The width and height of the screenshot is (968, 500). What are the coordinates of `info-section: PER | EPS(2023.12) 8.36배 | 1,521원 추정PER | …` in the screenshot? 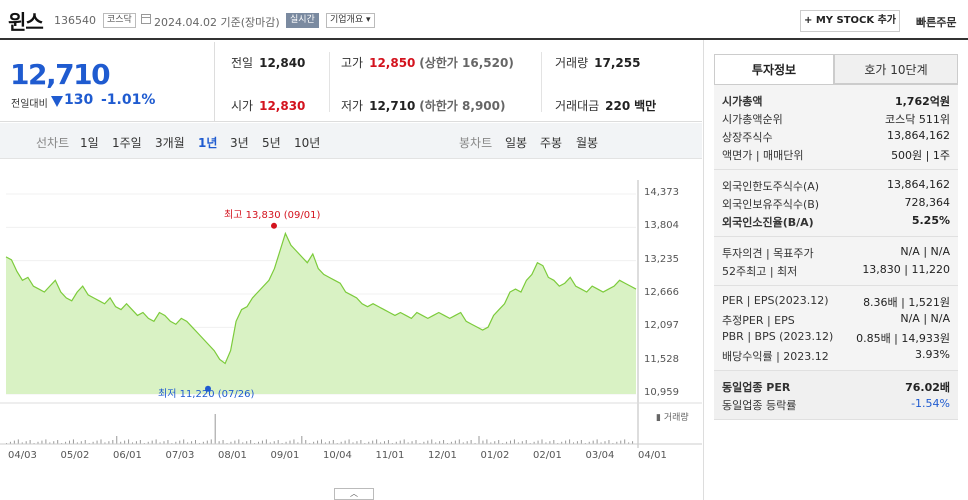 It's located at (836, 328).